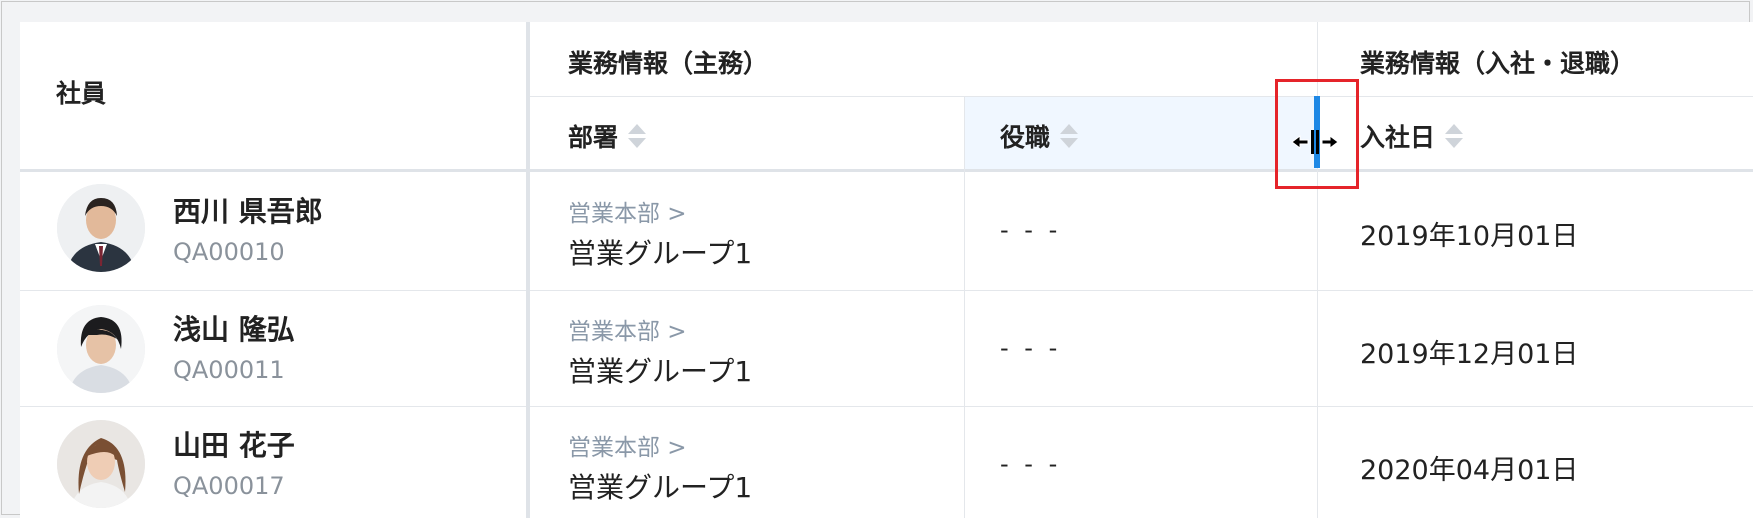  What do you see at coordinates (593, 137) in the screenshot?
I see `dept-header-label: 部署` at bounding box center [593, 137].